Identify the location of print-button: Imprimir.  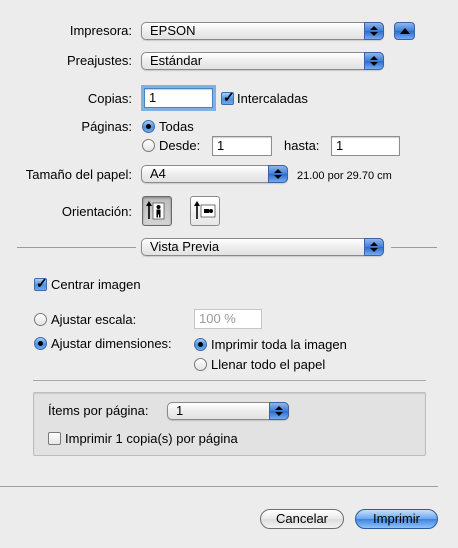
(396, 519).